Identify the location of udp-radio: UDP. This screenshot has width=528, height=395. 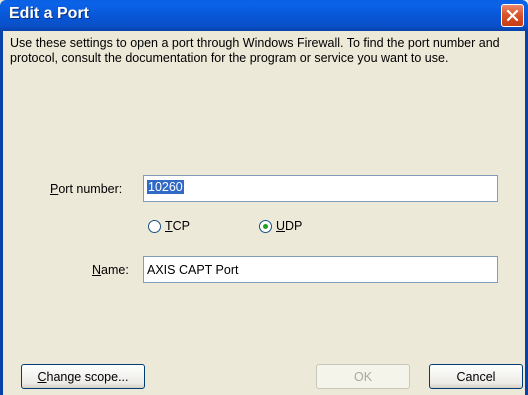
(280, 226).